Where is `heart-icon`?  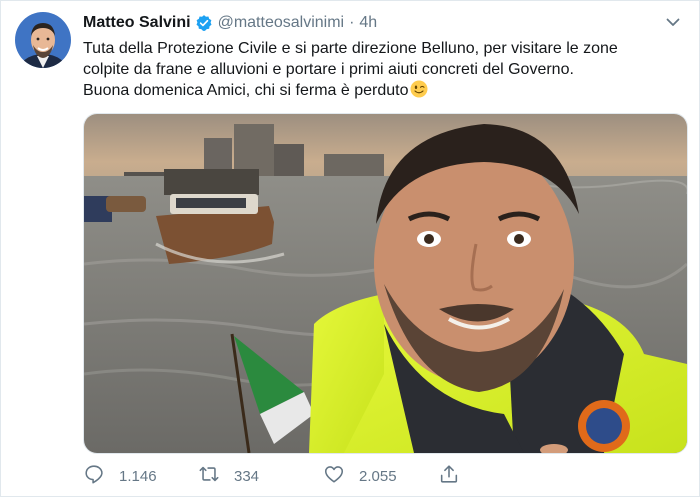
heart-icon is located at coordinates (334, 476).